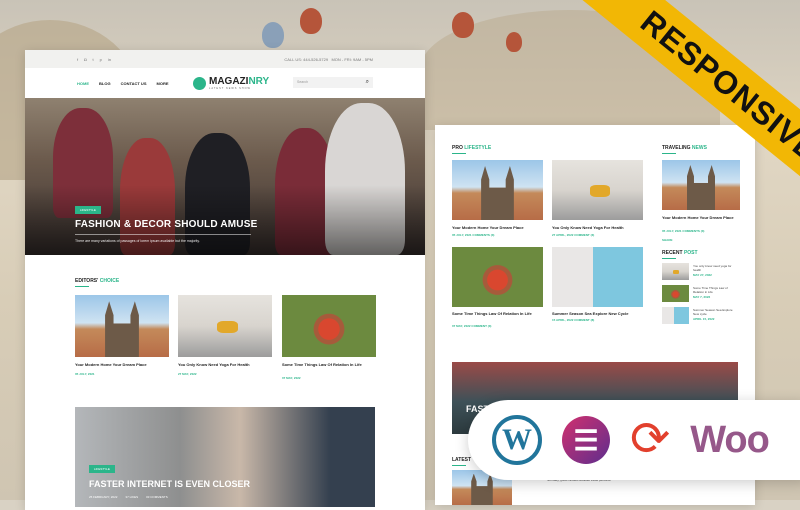  What do you see at coordinates (597, 314) in the screenshot?
I see `post-title: Summer Season Sea Explore New Cycle` at bounding box center [597, 314].